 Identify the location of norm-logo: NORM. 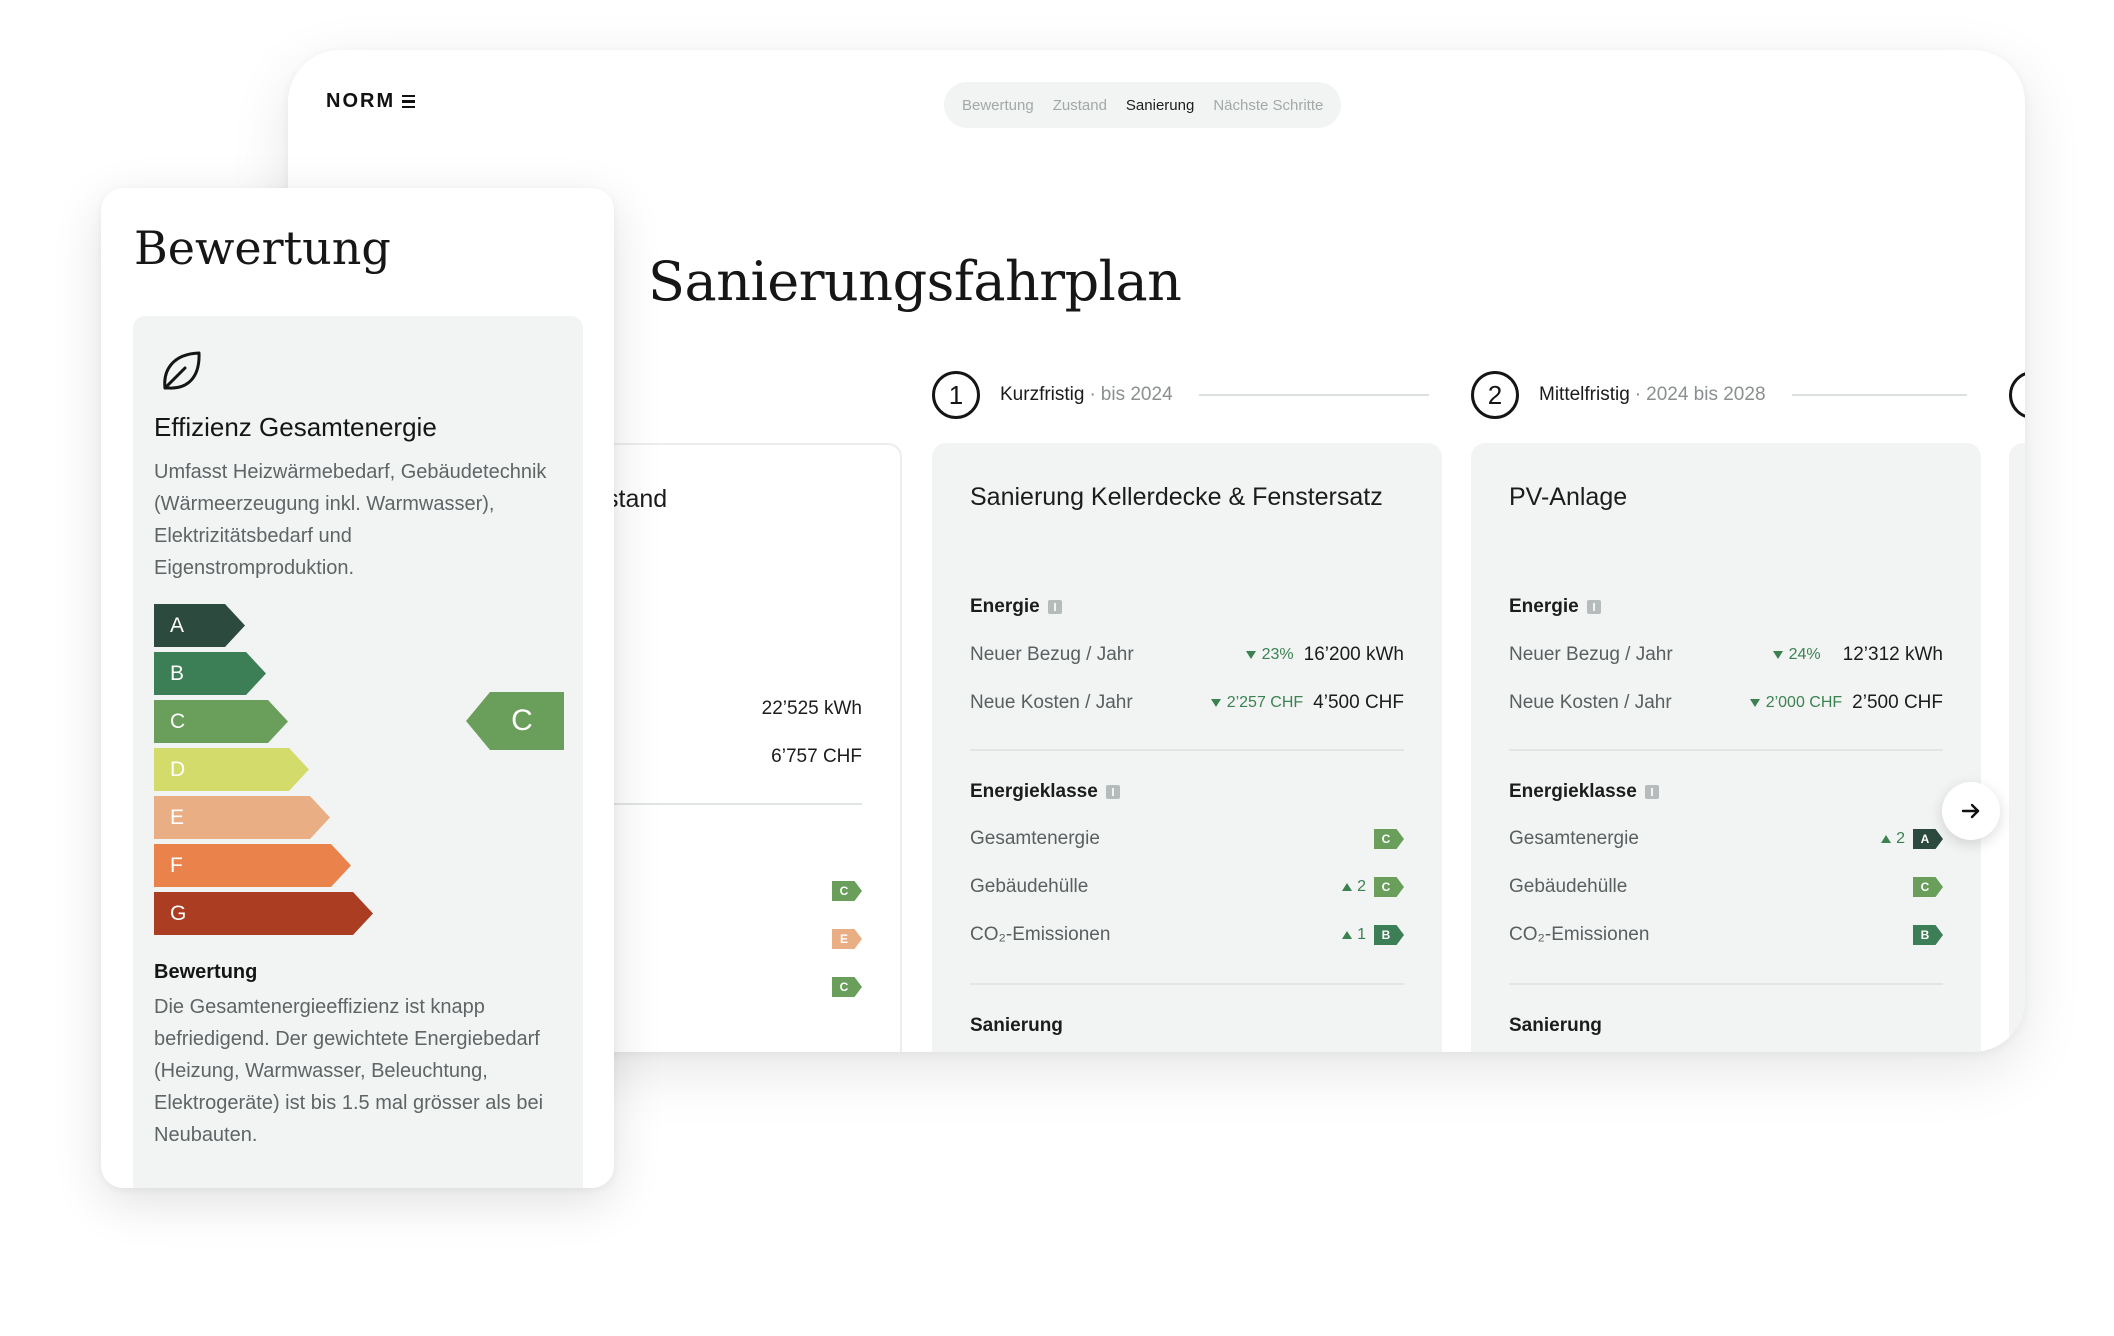
(371, 101).